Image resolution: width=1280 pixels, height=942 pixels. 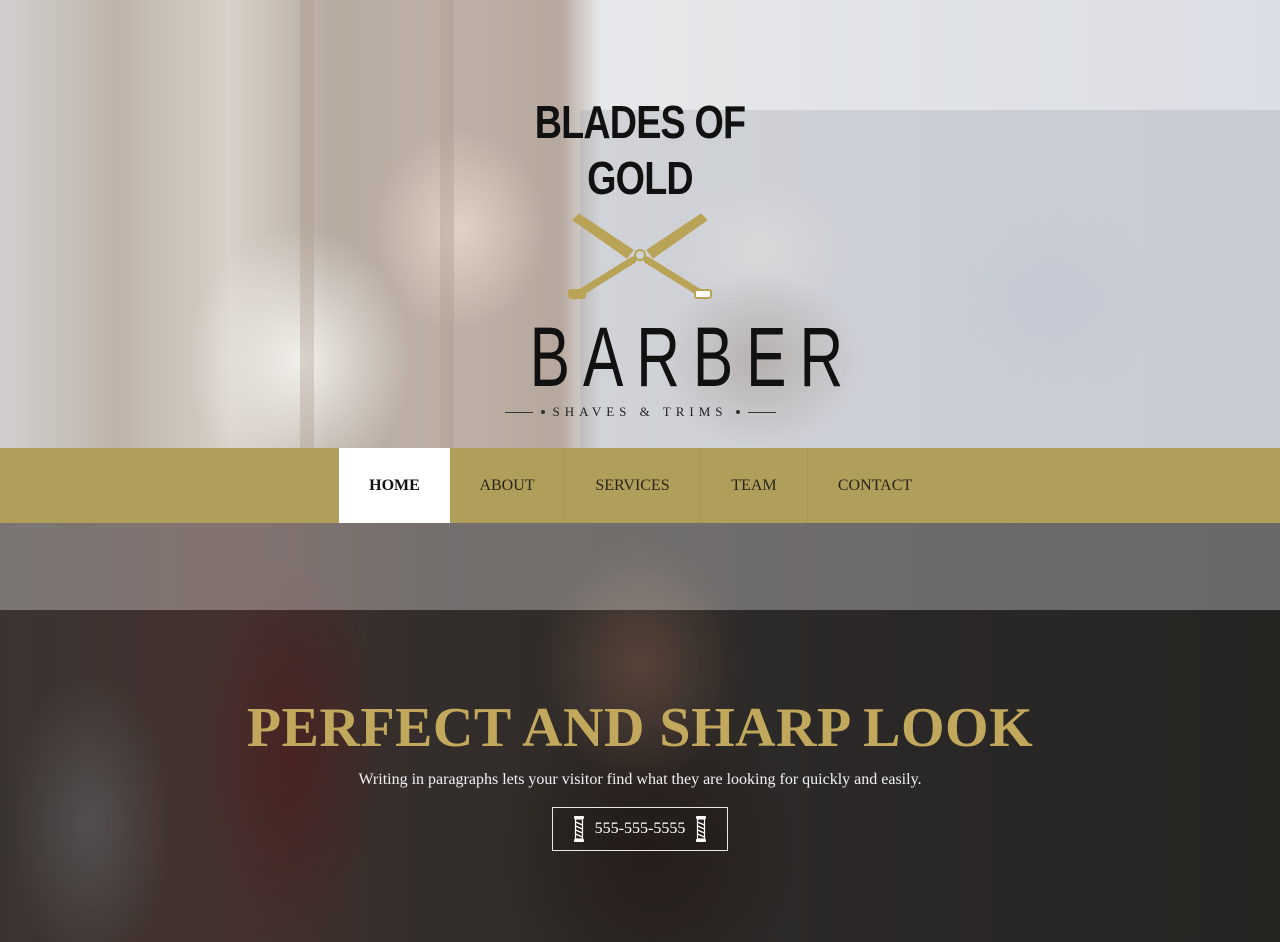 What do you see at coordinates (640, 728) in the screenshot?
I see `hero-headline: PERFECT AND SHARP LOOK` at bounding box center [640, 728].